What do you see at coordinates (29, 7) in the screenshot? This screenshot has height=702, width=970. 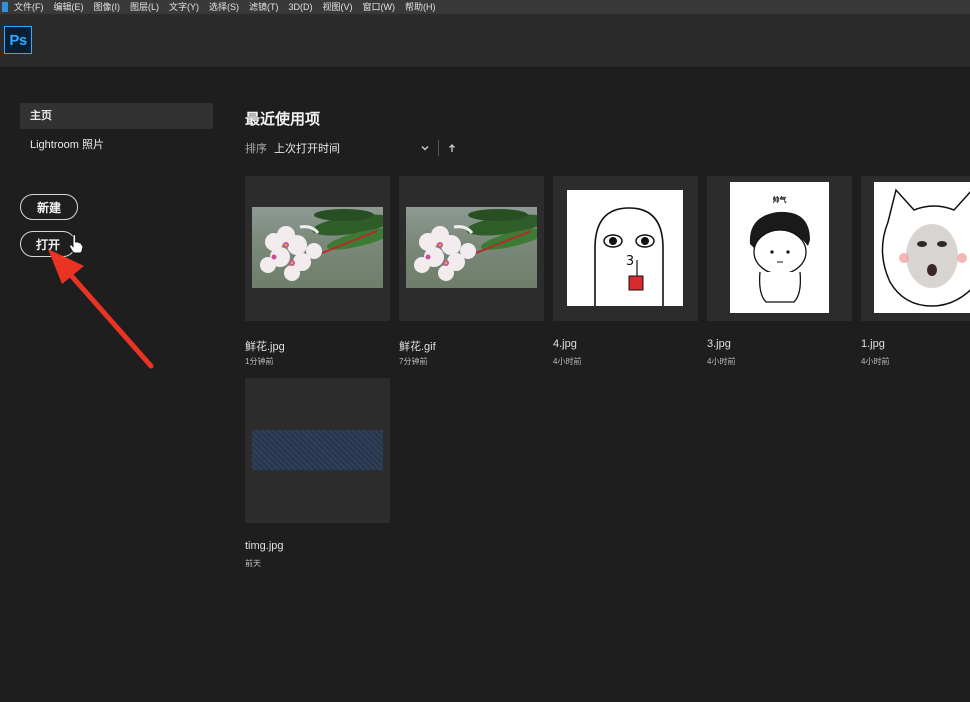 I see `menu-file: 文件(F)` at bounding box center [29, 7].